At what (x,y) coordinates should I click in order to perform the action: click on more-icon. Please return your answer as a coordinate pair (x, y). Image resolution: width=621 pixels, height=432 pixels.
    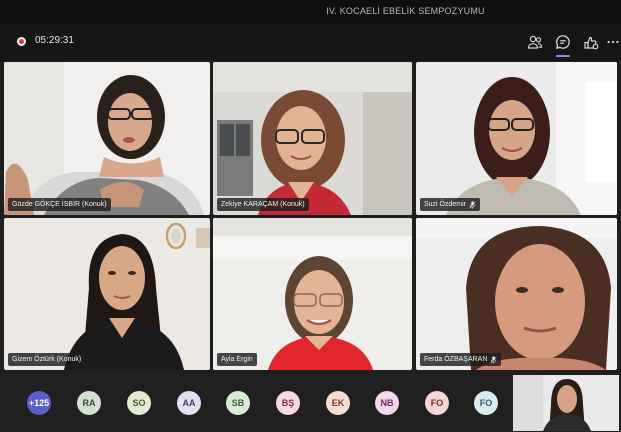
    Looking at the image, I should click on (613, 42).